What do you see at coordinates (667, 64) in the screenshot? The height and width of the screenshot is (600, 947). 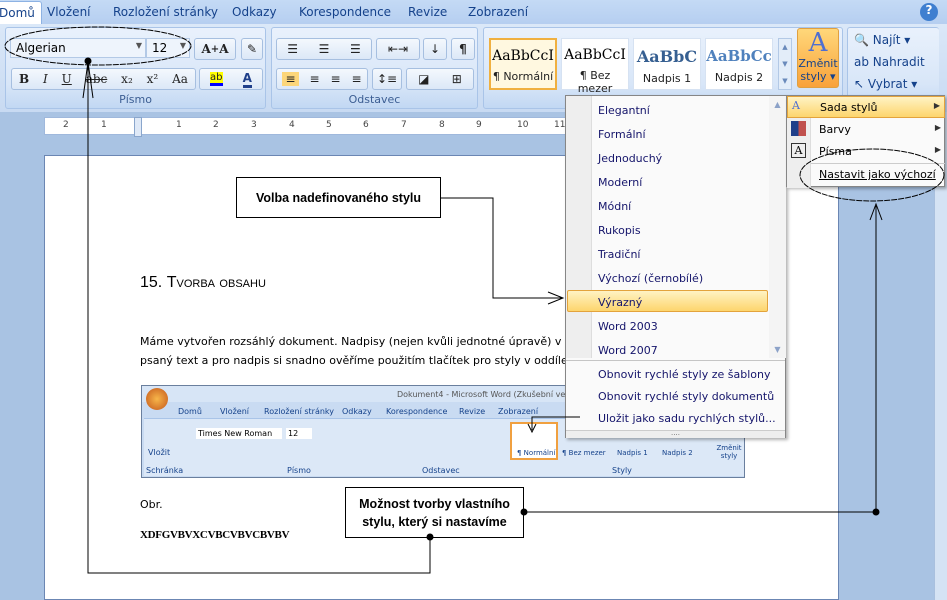 I see `style-heading-1: AaBbC Nadpis 1` at bounding box center [667, 64].